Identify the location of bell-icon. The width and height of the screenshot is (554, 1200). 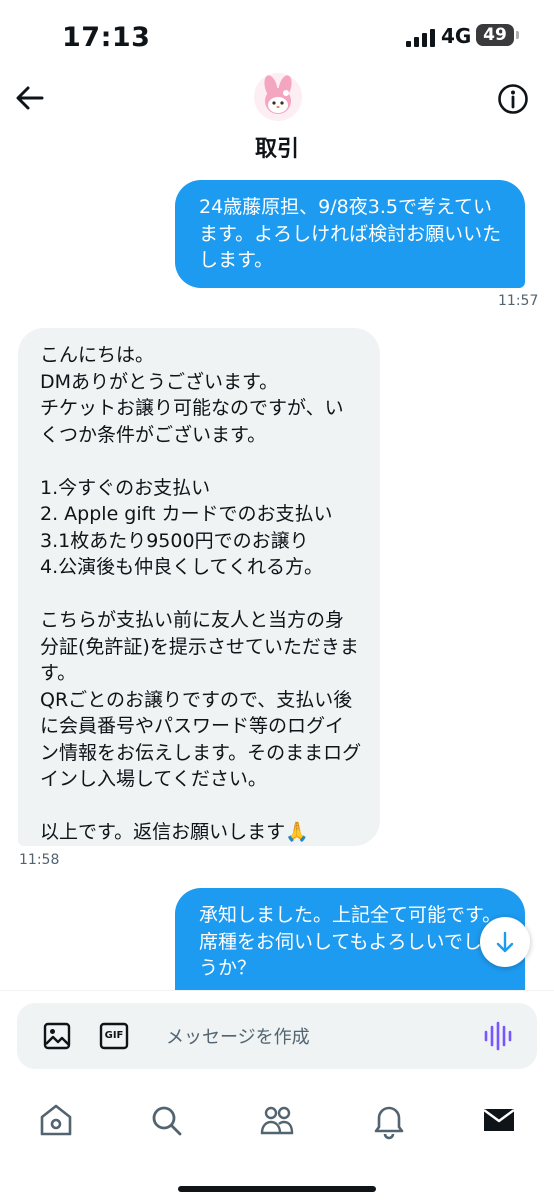
(389, 1120).